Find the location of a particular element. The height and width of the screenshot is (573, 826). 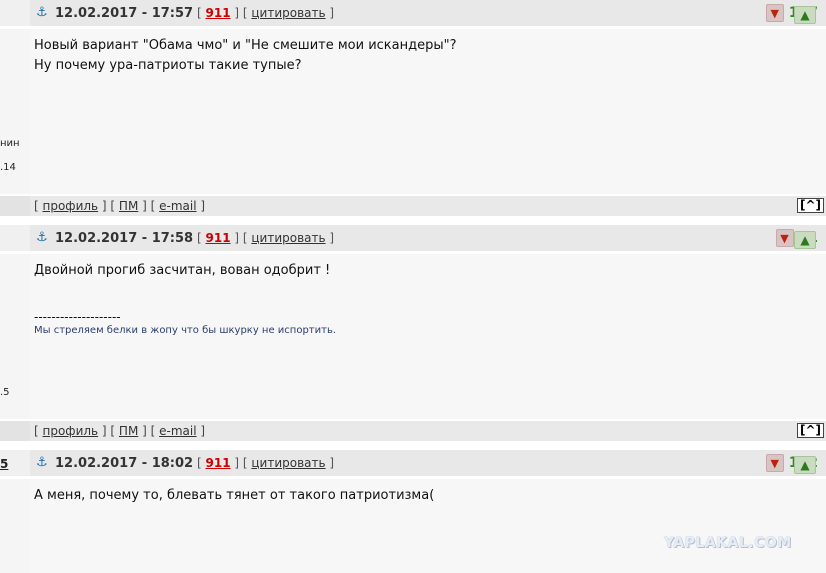

author-info-fragment: нин is located at coordinates (10, 143).